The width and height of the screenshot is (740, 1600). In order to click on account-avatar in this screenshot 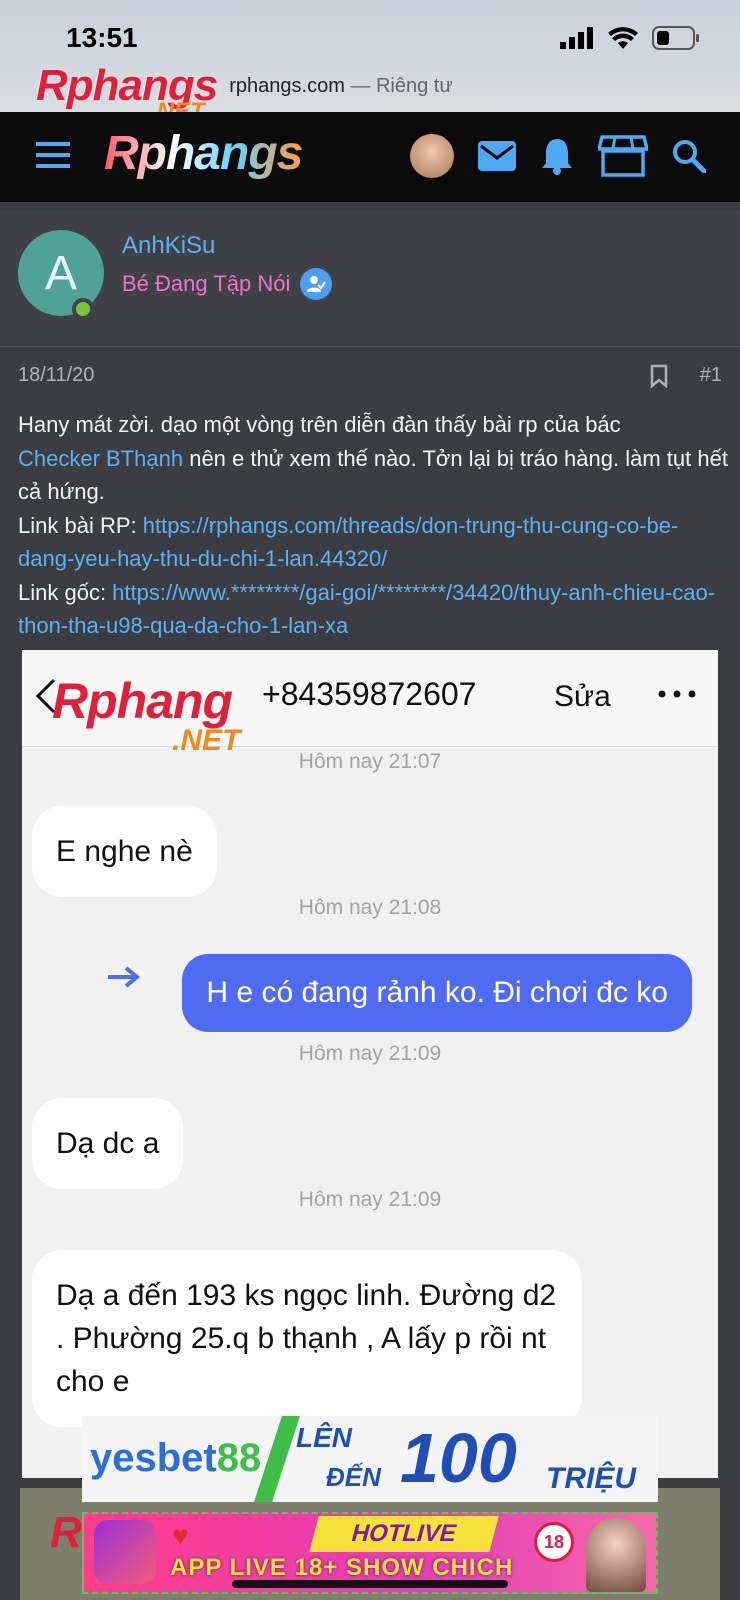, I will do `click(432, 156)`.